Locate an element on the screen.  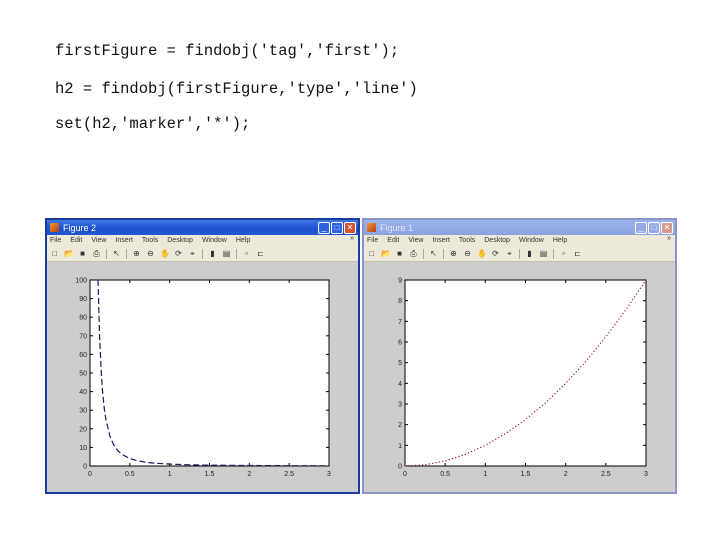
y-tick-label: 6 is located at coordinates (400, 343).